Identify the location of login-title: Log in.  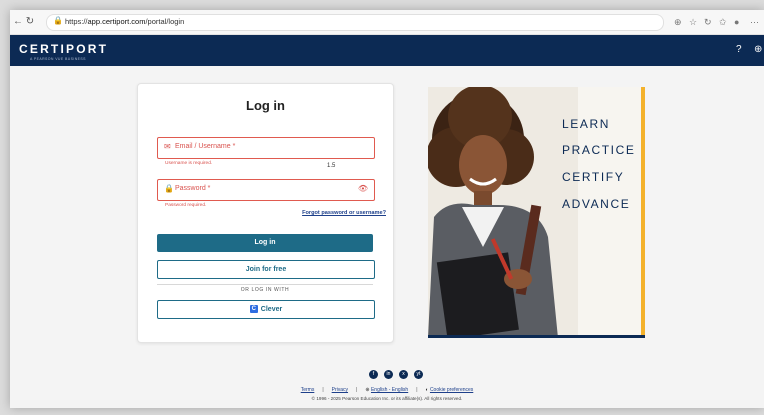
(265, 105).